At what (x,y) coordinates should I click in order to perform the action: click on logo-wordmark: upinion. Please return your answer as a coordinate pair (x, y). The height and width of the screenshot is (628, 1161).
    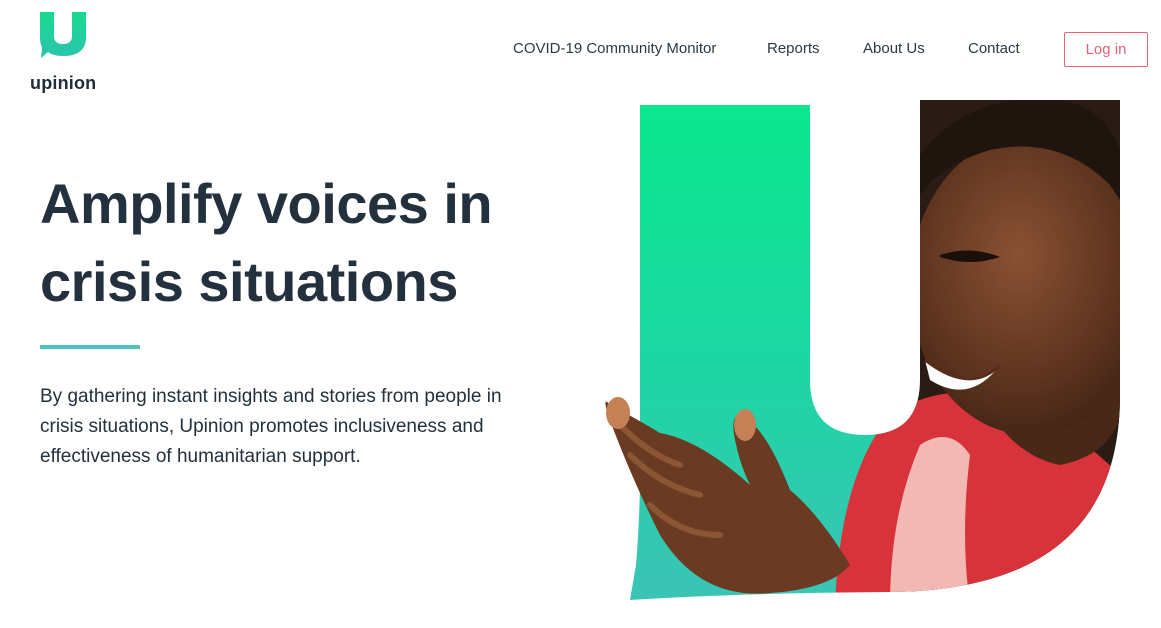
    Looking at the image, I should click on (63, 83).